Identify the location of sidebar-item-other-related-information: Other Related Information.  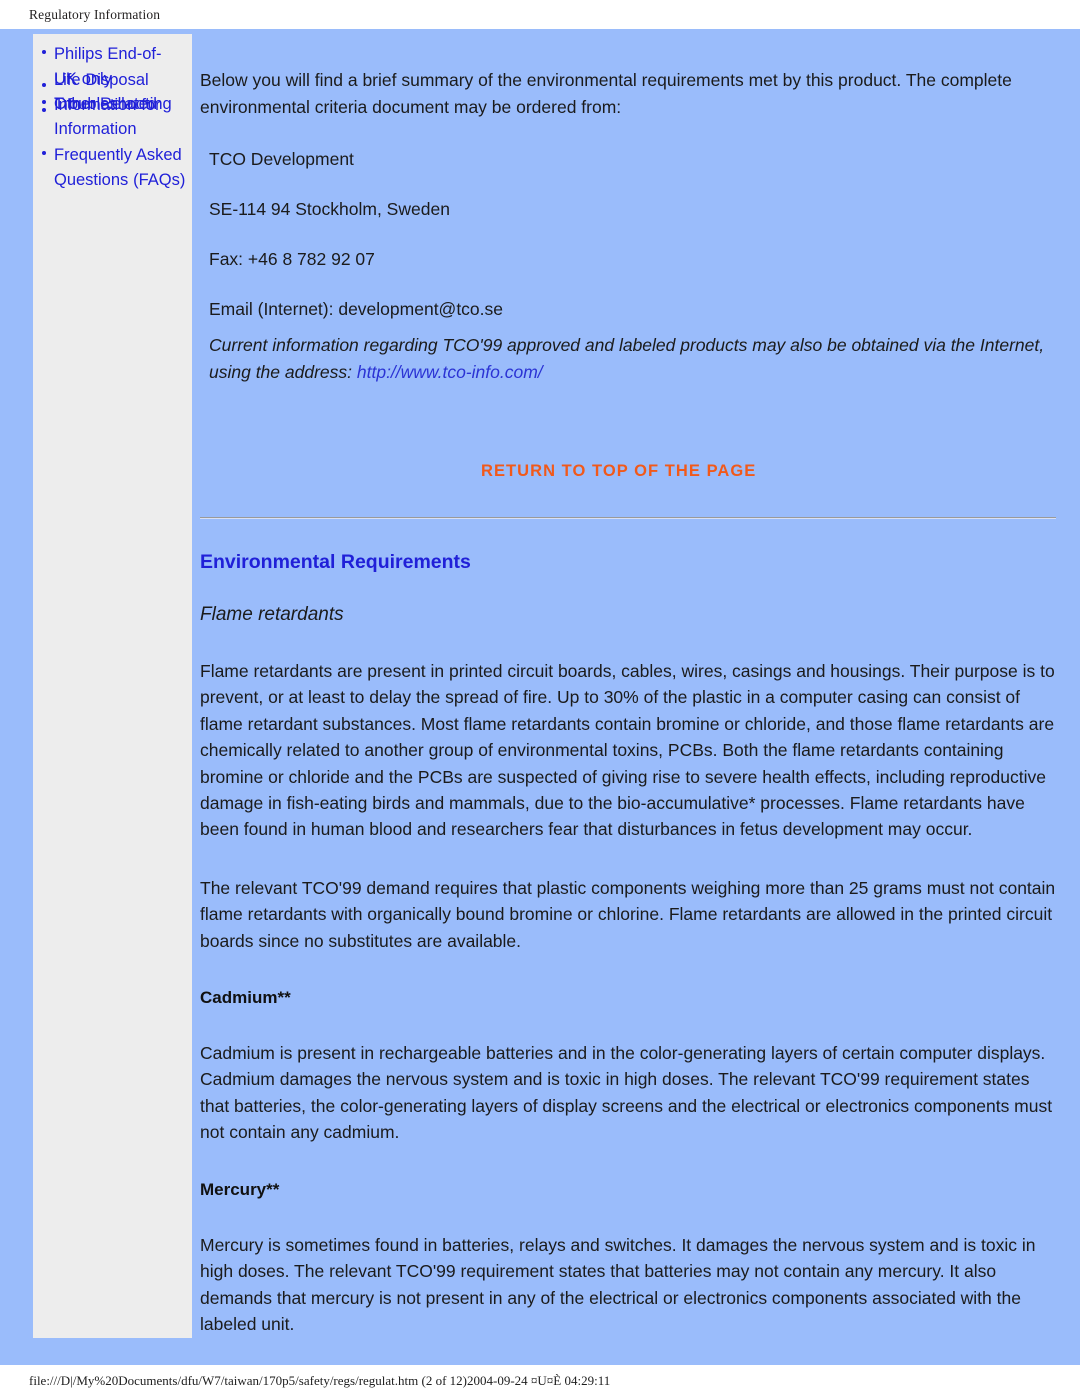
(113, 117).